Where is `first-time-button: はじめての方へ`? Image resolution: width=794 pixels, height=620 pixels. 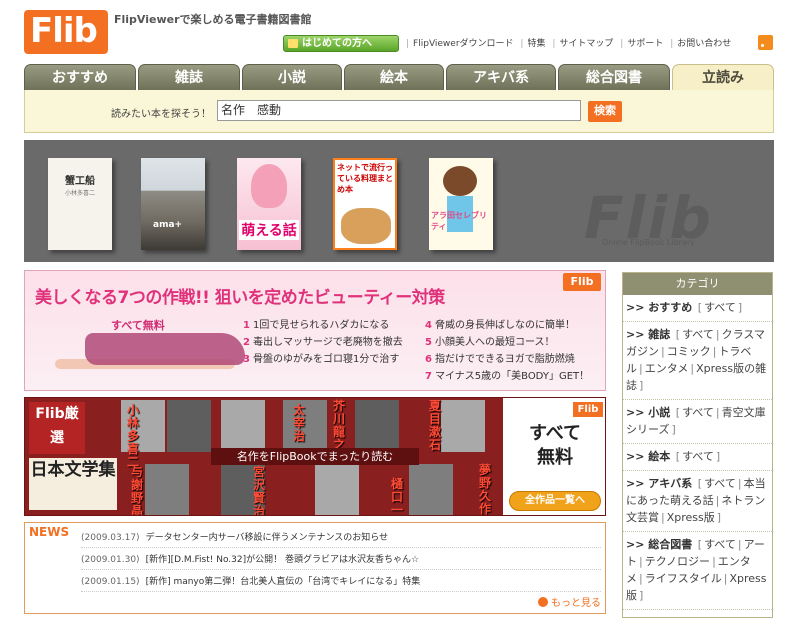 first-time-button: はじめての方へ is located at coordinates (341, 43).